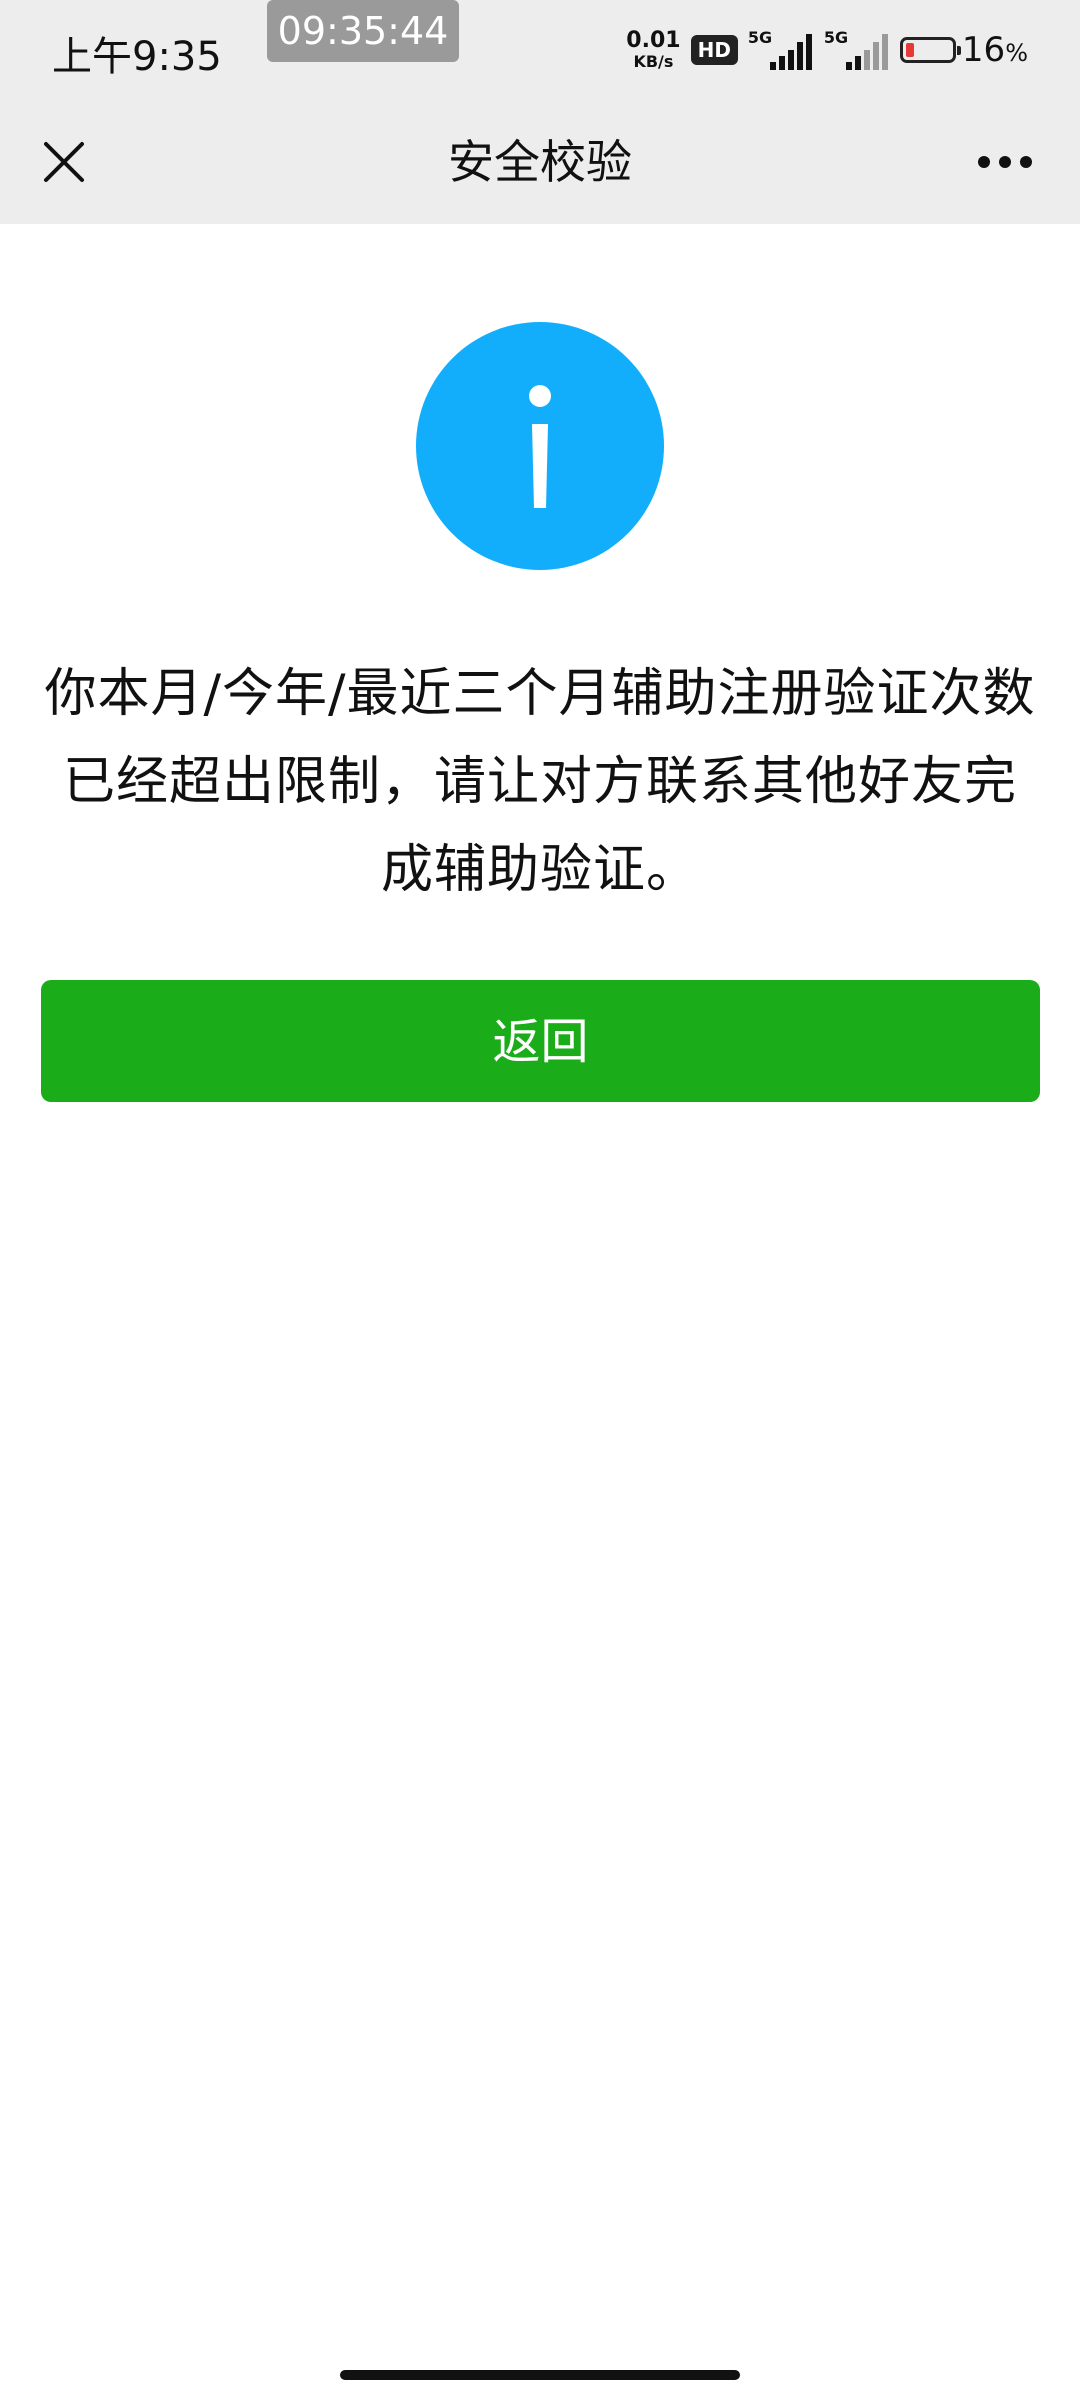  What do you see at coordinates (930, 50) in the screenshot?
I see `battery-icon` at bounding box center [930, 50].